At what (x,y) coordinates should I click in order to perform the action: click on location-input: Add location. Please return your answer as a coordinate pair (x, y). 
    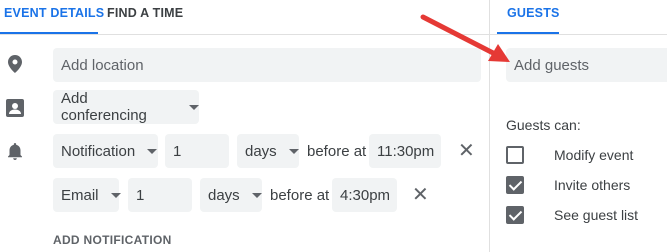
    Looking at the image, I should click on (267, 65).